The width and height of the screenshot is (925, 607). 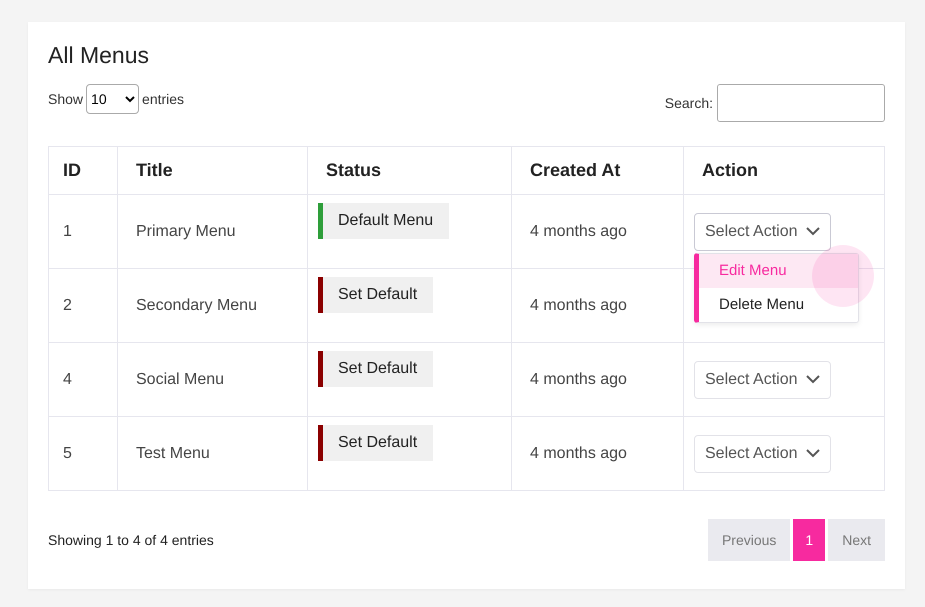 I want to click on table-cell: 4, so click(x=83, y=379).